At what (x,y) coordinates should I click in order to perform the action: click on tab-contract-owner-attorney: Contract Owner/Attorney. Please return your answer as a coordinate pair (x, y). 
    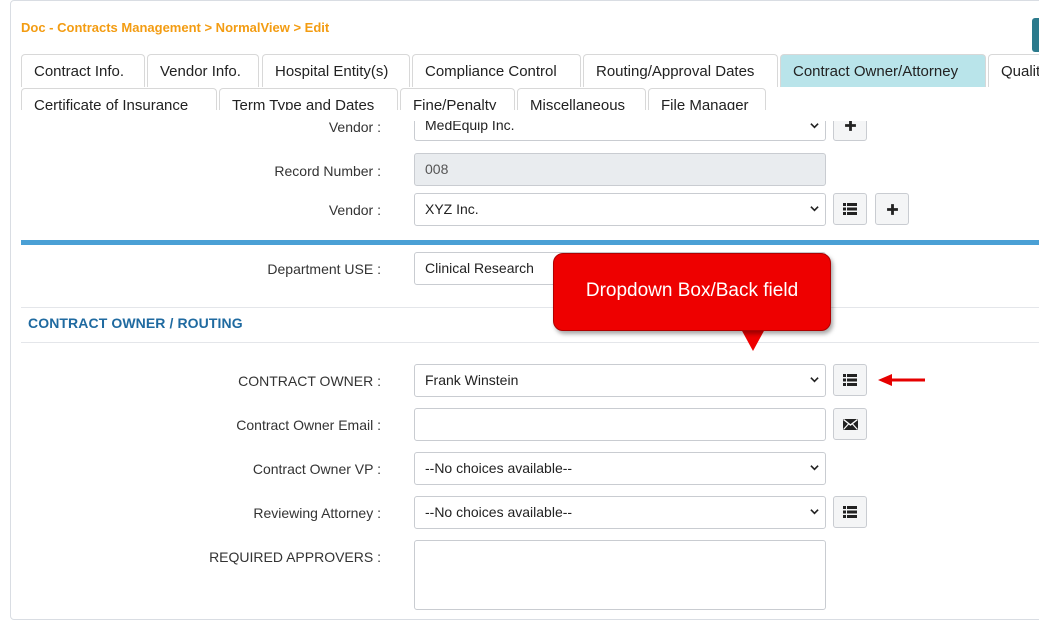
    Looking at the image, I should click on (883, 70).